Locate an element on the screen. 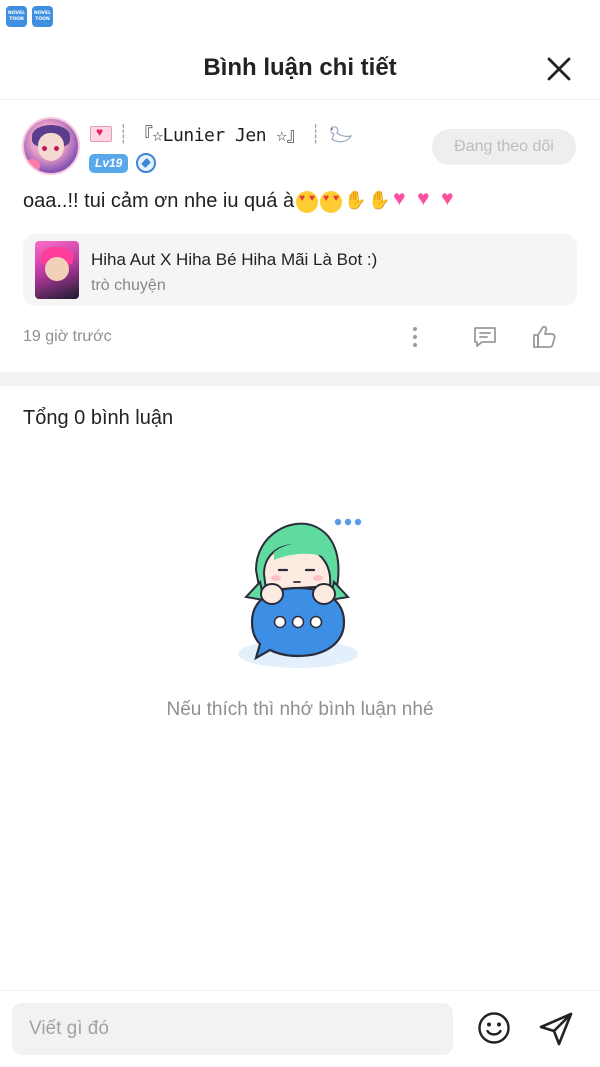  close-button is located at coordinates (559, 69).